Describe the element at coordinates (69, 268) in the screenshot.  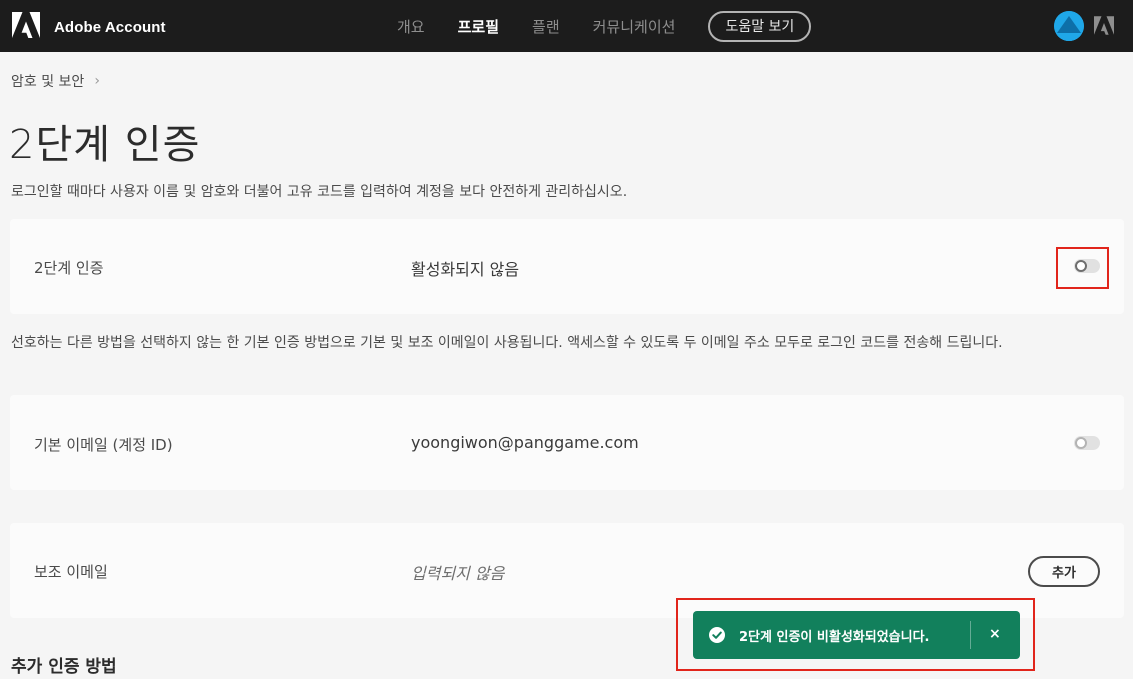
I see `two-step-label: 2단계 인증` at that location.